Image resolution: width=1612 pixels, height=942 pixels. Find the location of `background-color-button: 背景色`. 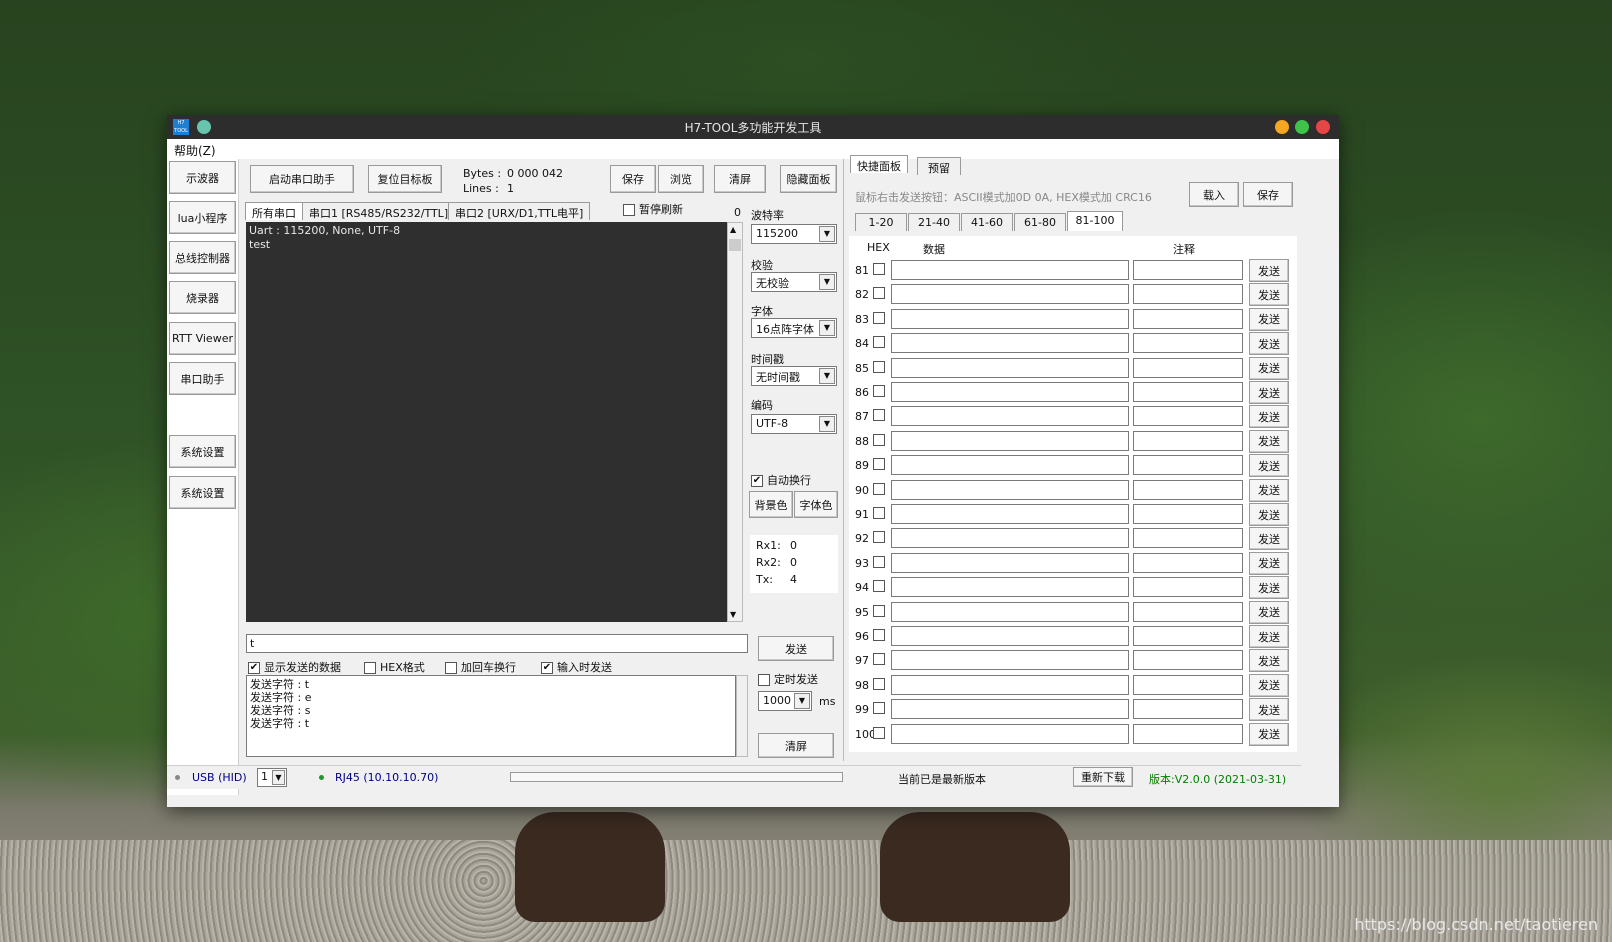

background-color-button: 背景色 is located at coordinates (771, 504).